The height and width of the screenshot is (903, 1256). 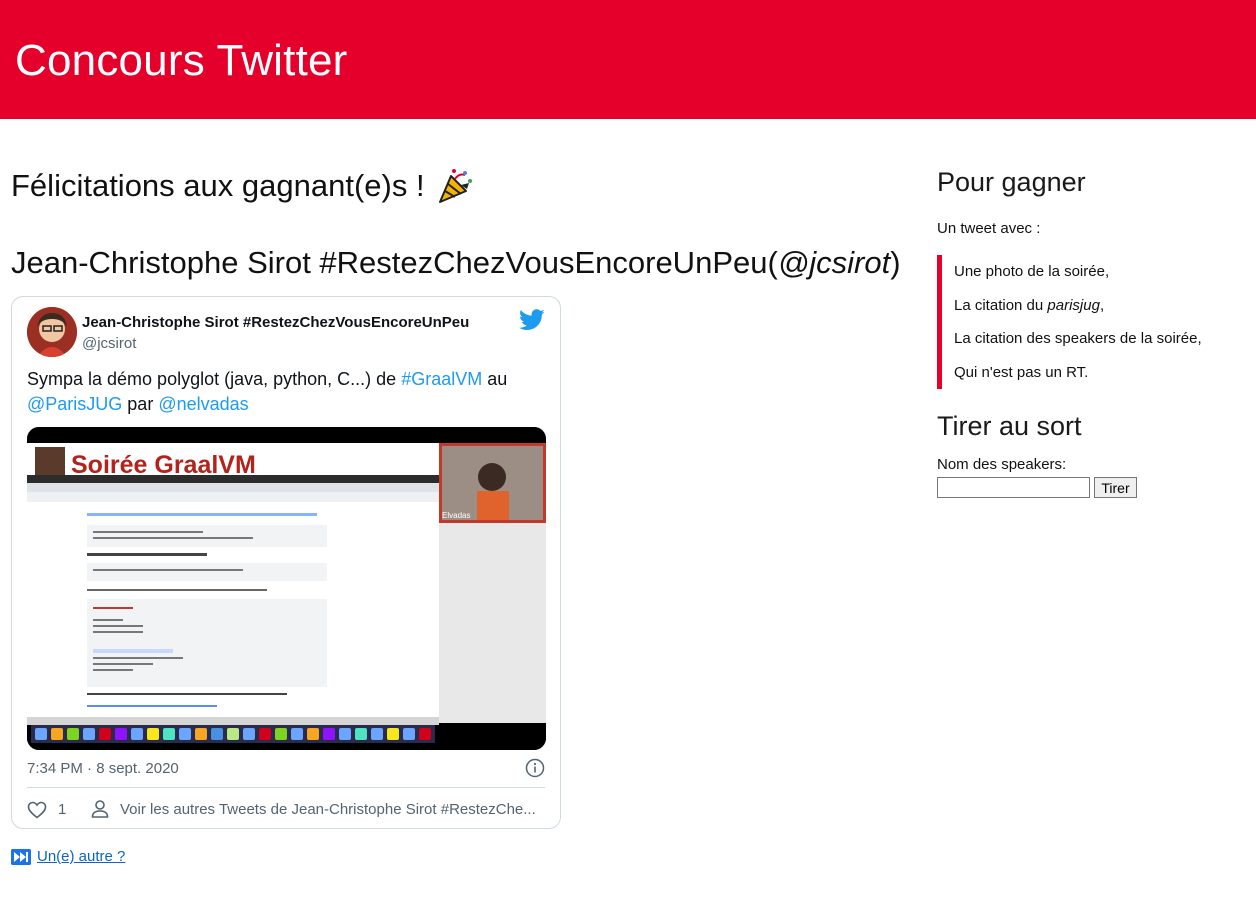 I want to click on mention-link-parisjug: @ParisJUG, so click(x=74, y=404).